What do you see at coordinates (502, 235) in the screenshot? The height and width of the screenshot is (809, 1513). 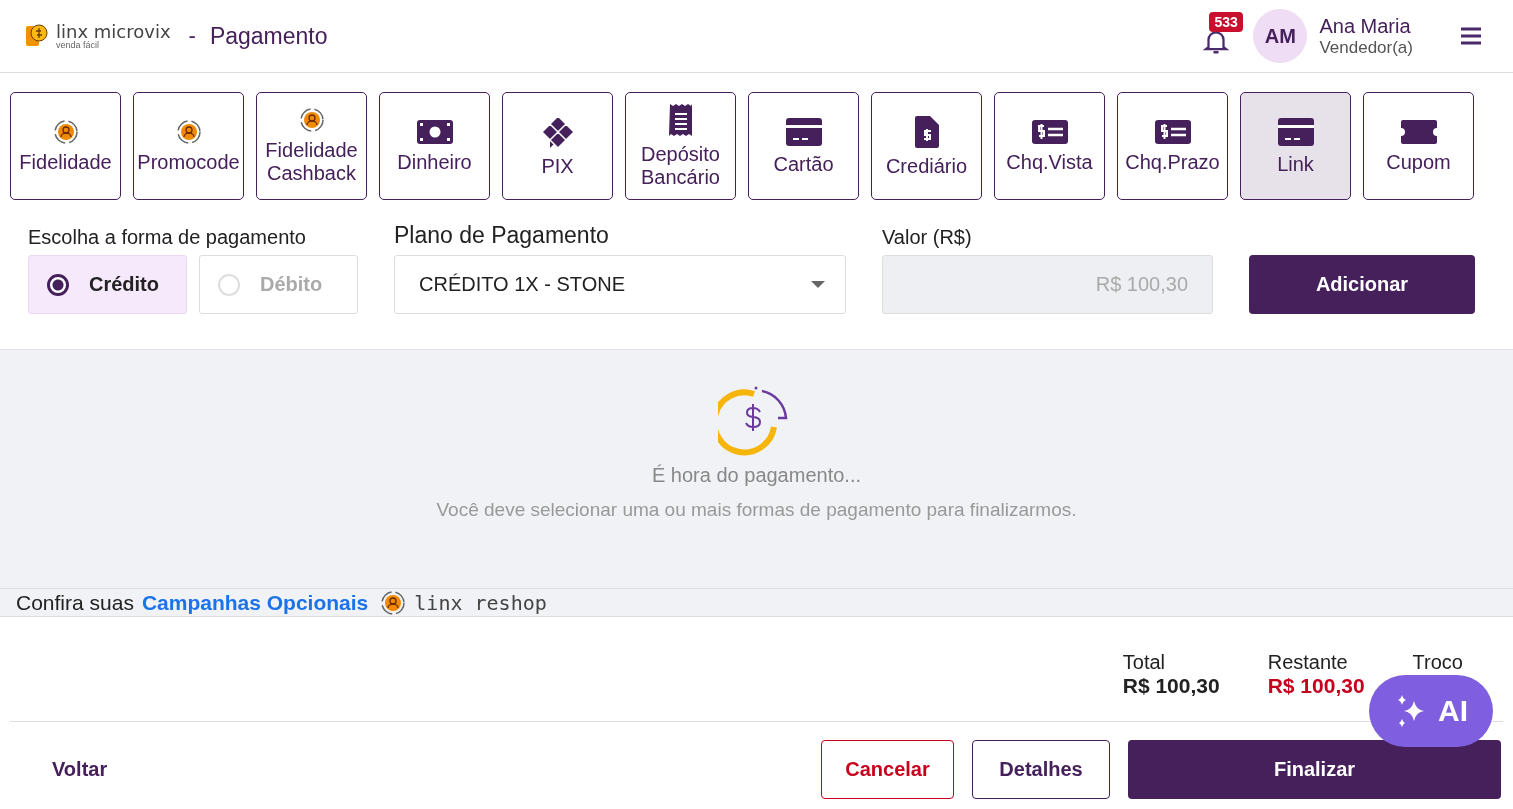 I see `field-label: Plano de Pagamento` at bounding box center [502, 235].